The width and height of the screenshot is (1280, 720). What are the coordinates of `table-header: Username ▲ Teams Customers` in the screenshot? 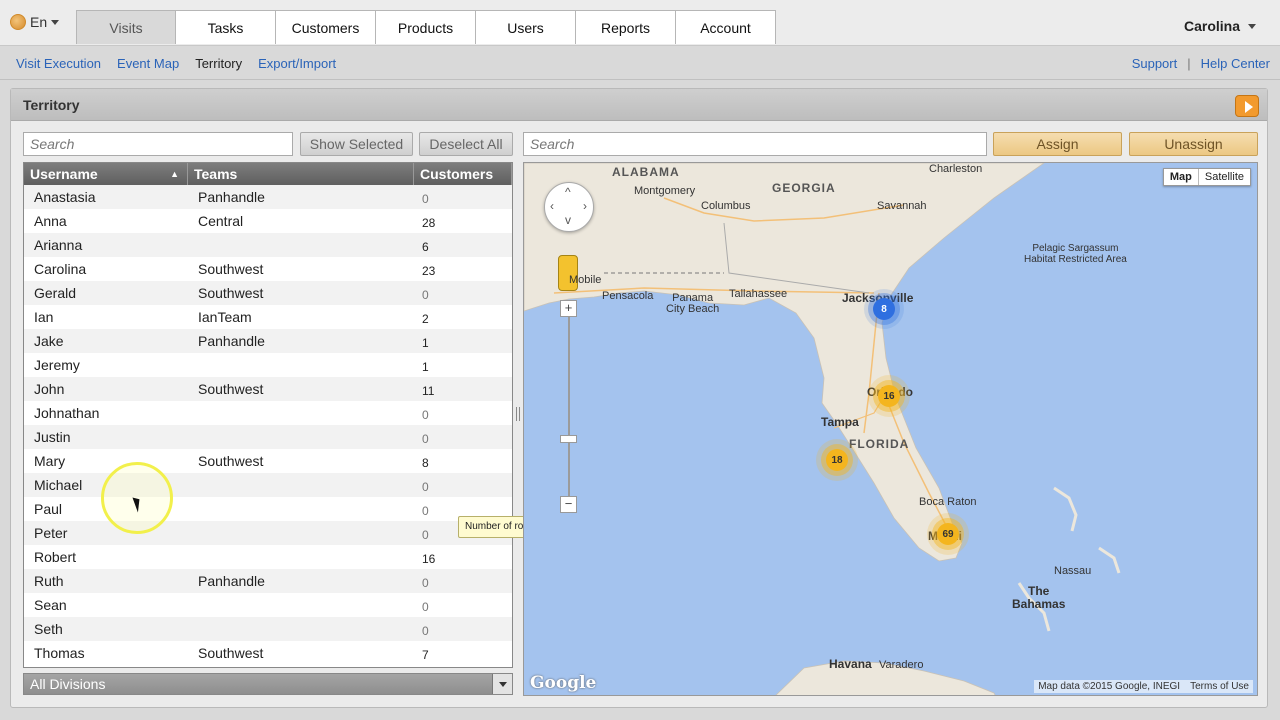 It's located at (268, 174).